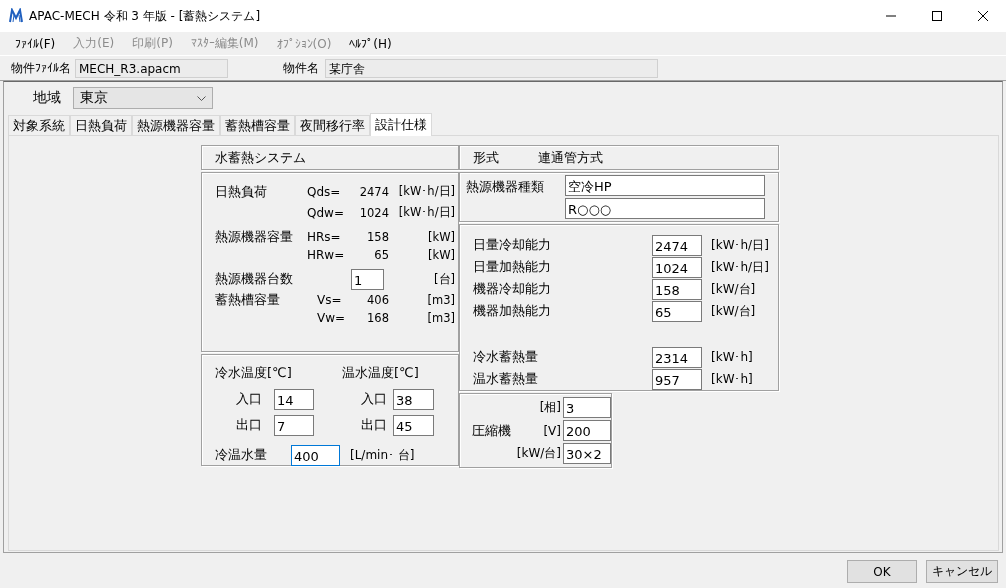  What do you see at coordinates (401, 124) in the screenshot?
I see `tab: 設計仕様` at bounding box center [401, 124].